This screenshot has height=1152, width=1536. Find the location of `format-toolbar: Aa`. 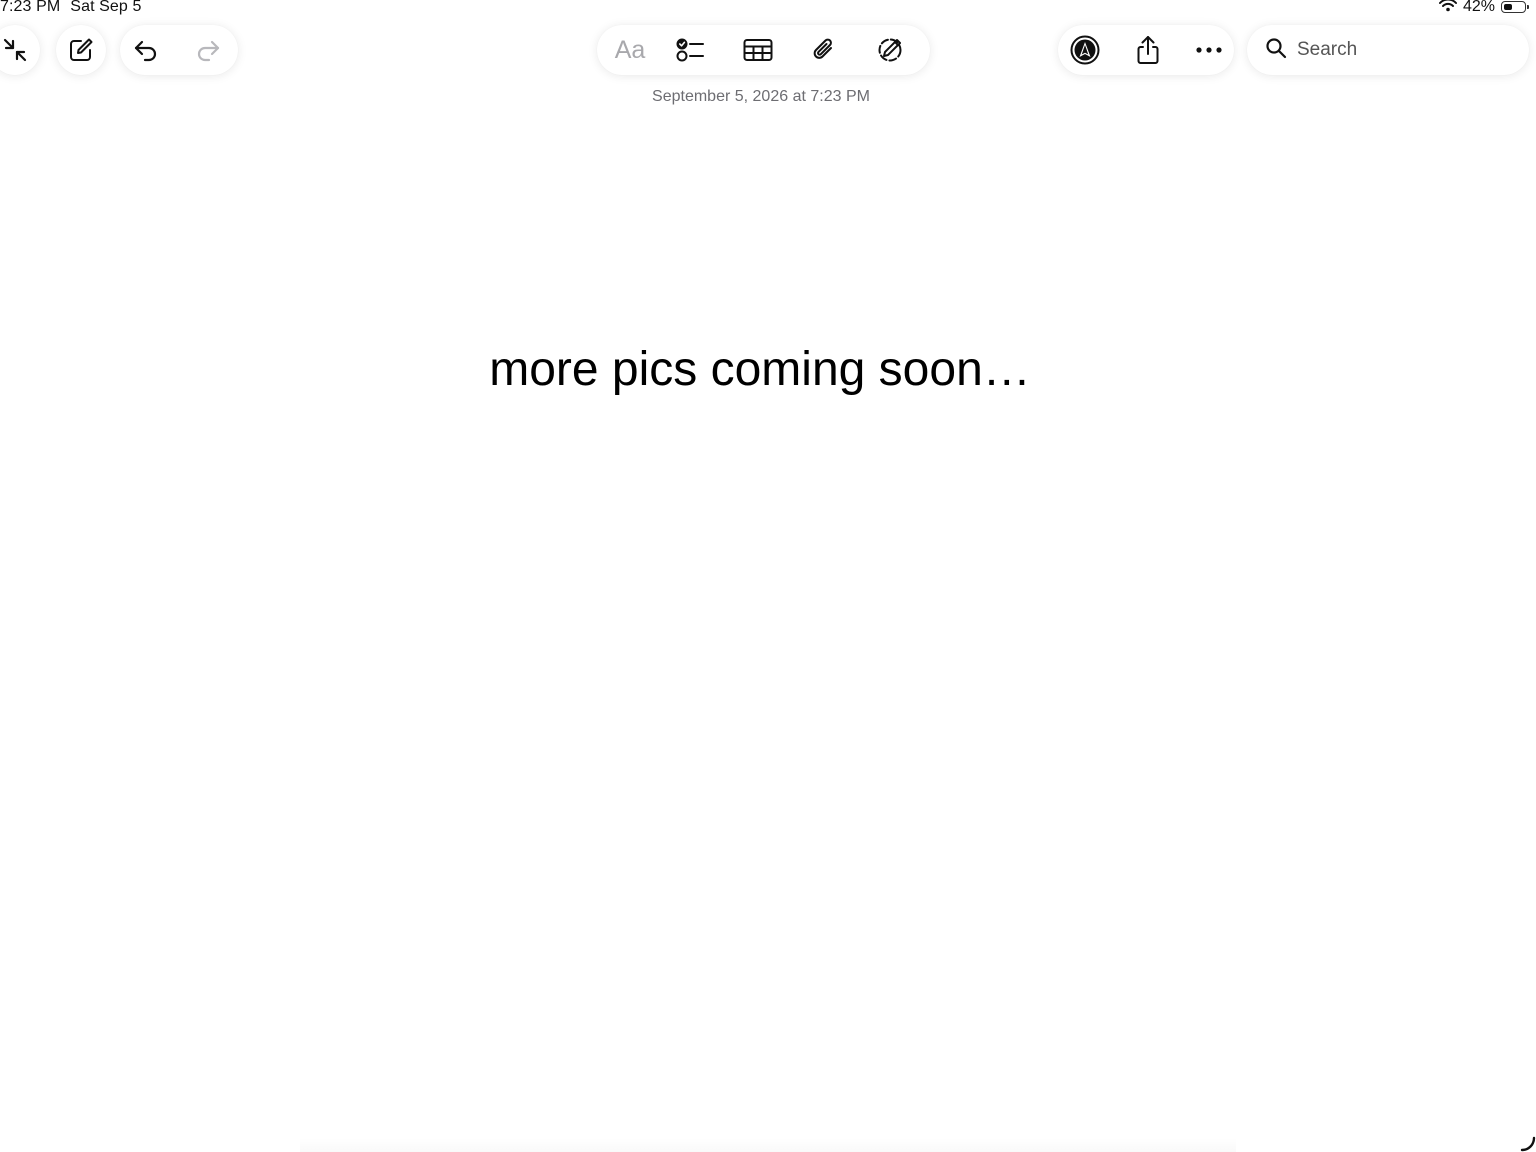

format-toolbar: Aa is located at coordinates (763, 50).